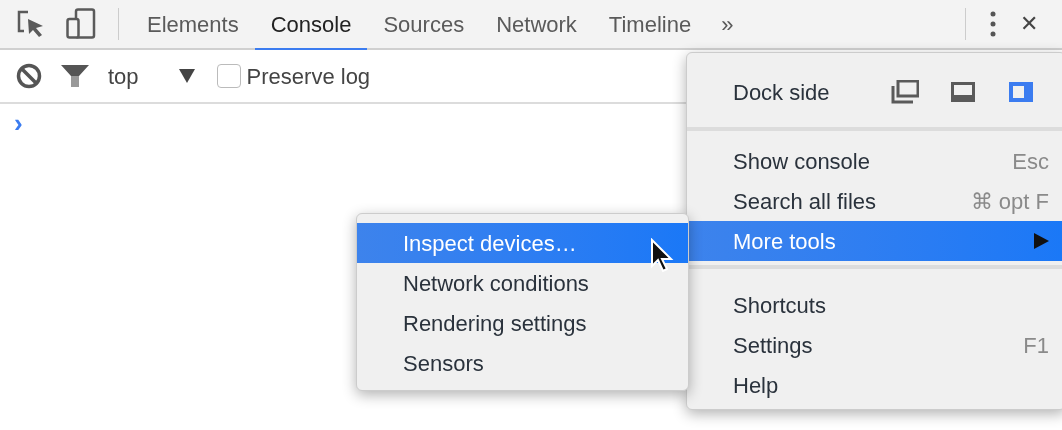 The width and height of the screenshot is (1062, 430). I want to click on submenu-arrow-icon, so click(1041, 241).